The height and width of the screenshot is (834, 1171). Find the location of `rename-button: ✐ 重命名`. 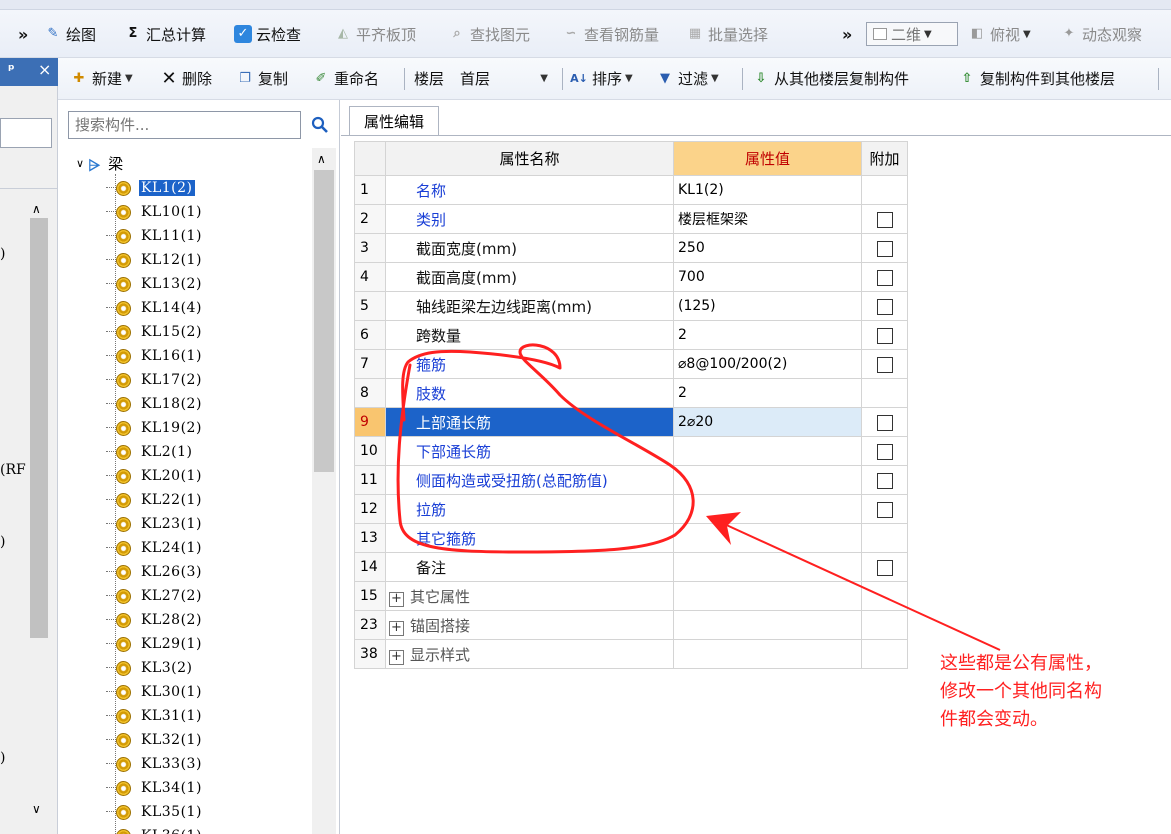

rename-button: ✐ 重命名 is located at coordinates (345, 78).